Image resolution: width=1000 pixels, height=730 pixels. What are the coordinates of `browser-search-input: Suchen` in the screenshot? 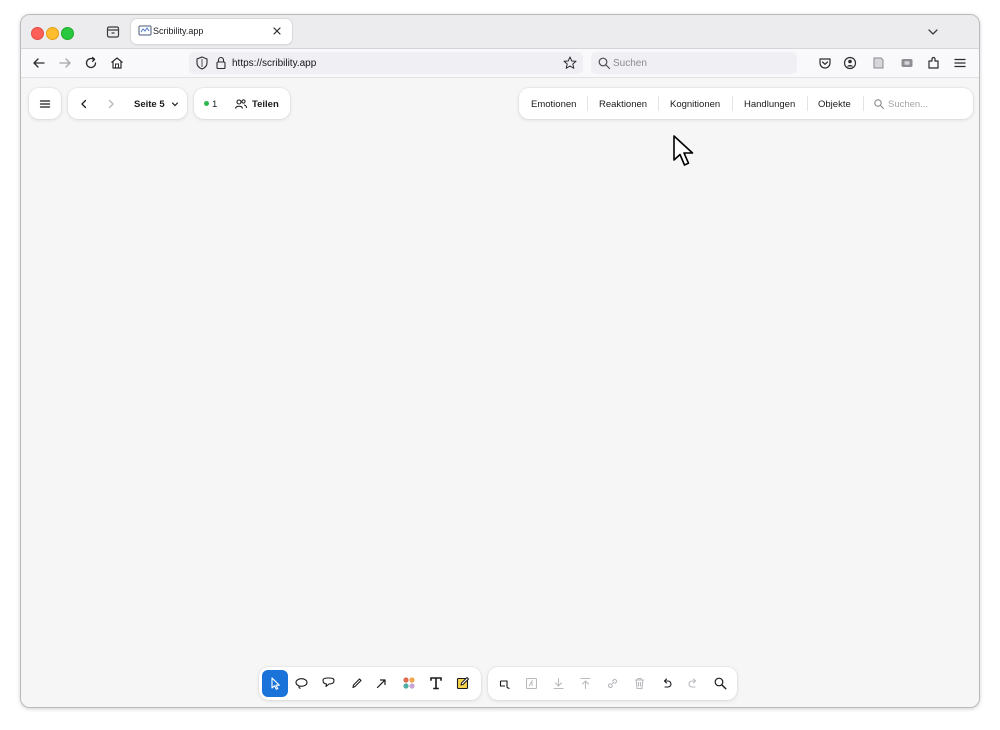 It's located at (694, 63).